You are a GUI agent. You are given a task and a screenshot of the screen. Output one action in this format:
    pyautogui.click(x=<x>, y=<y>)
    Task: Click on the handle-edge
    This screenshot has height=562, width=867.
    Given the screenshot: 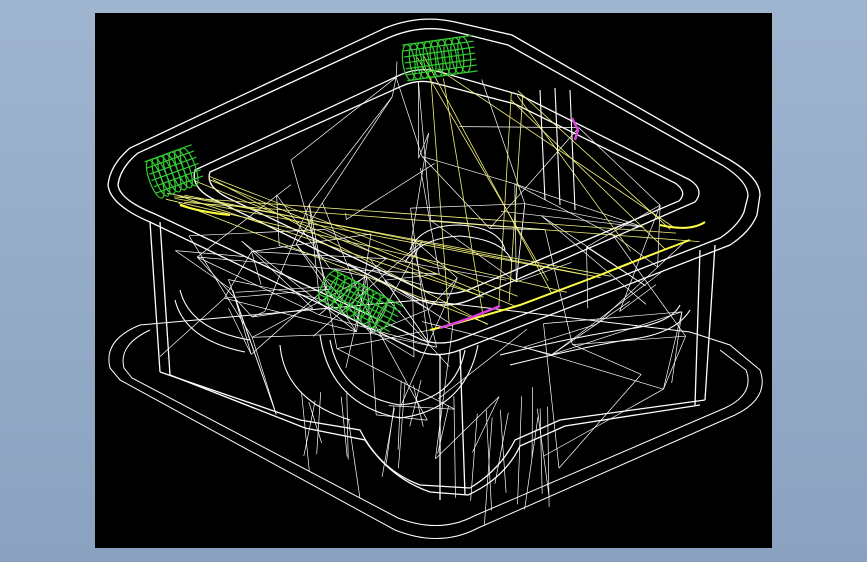 What is the action you would take?
    pyautogui.click(x=440, y=58)
    